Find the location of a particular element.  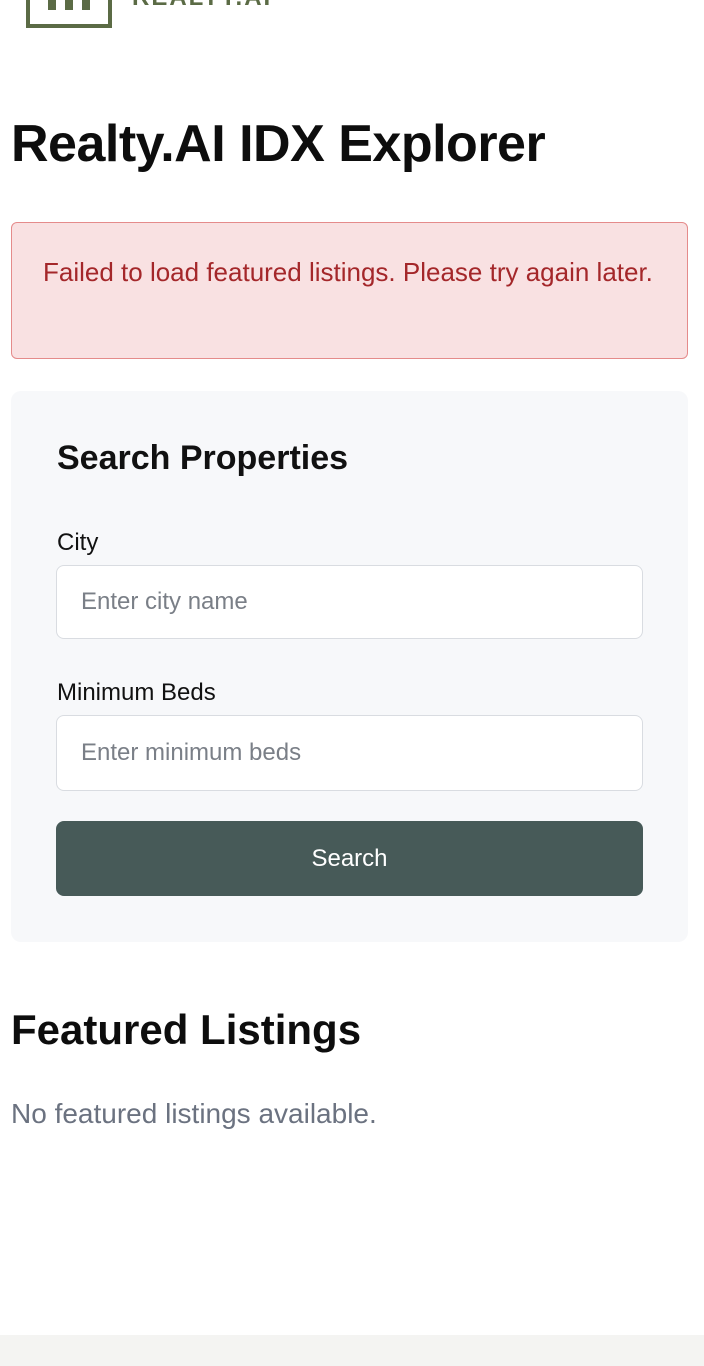

footer is located at coordinates (352, 1350).